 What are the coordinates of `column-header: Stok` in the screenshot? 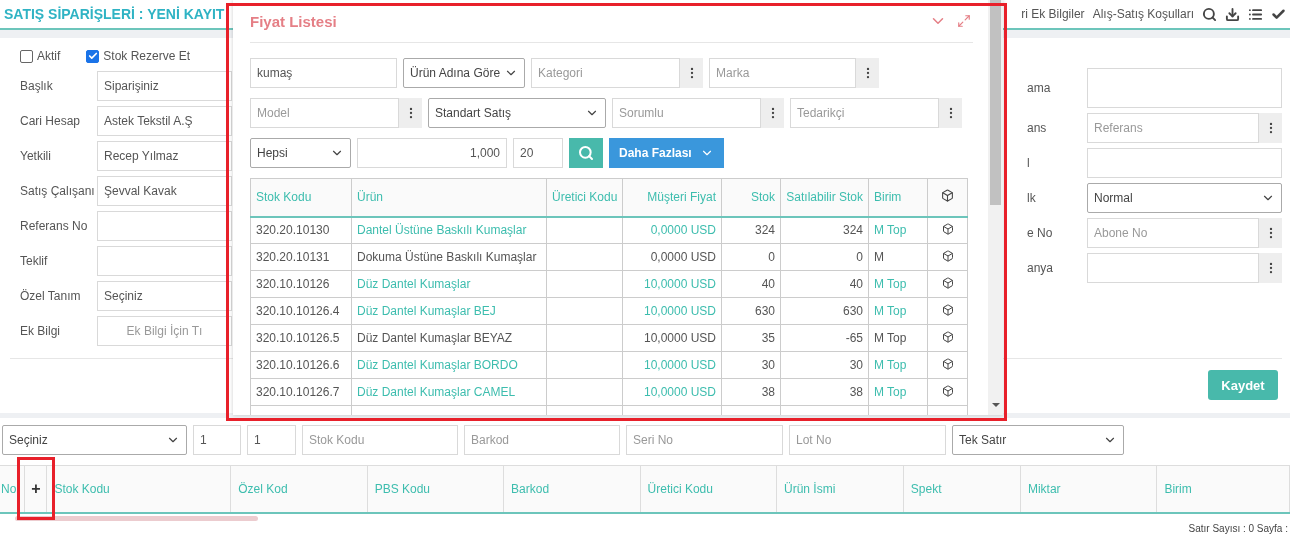 It's located at (751, 197).